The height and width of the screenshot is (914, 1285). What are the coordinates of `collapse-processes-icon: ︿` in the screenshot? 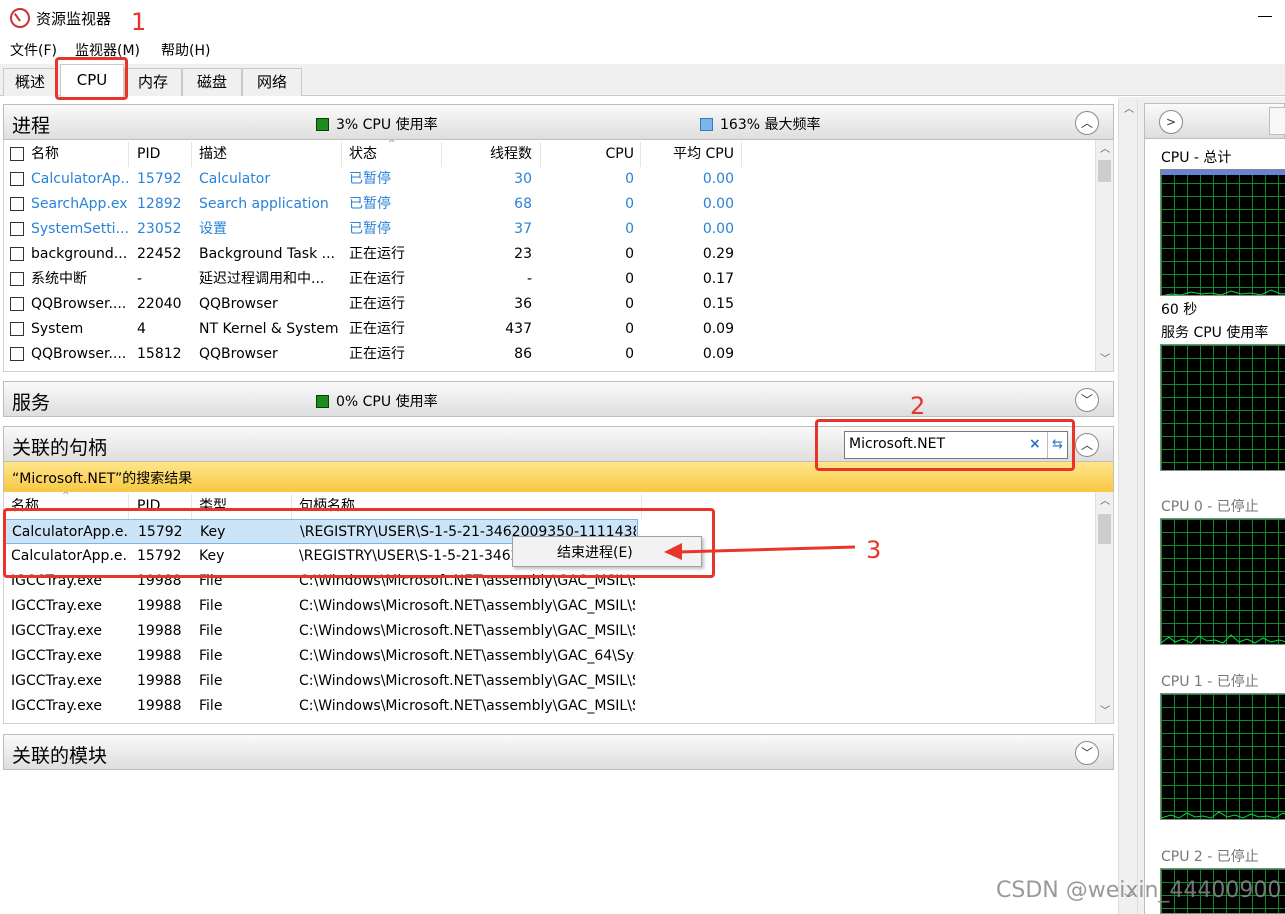 It's located at (1087, 123).